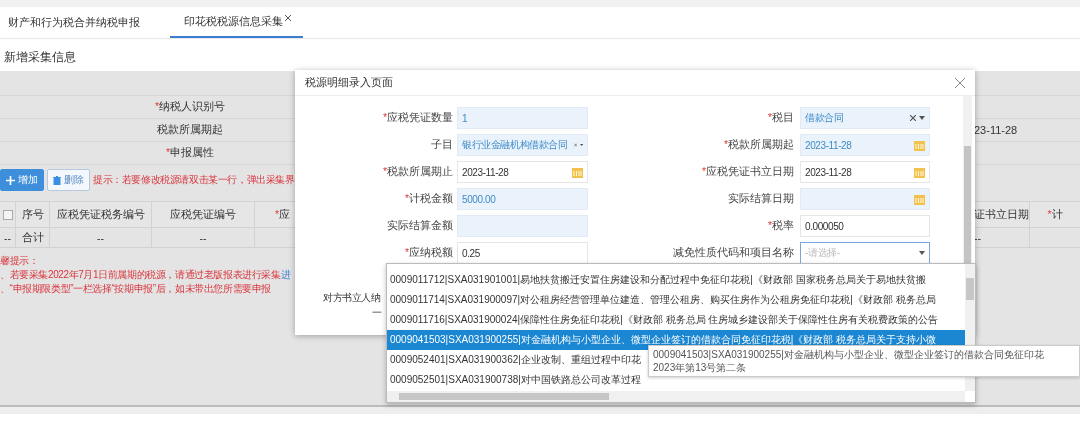  Describe the element at coordinates (40, 57) in the screenshot. I see `section-title: 新增采集信息` at that location.